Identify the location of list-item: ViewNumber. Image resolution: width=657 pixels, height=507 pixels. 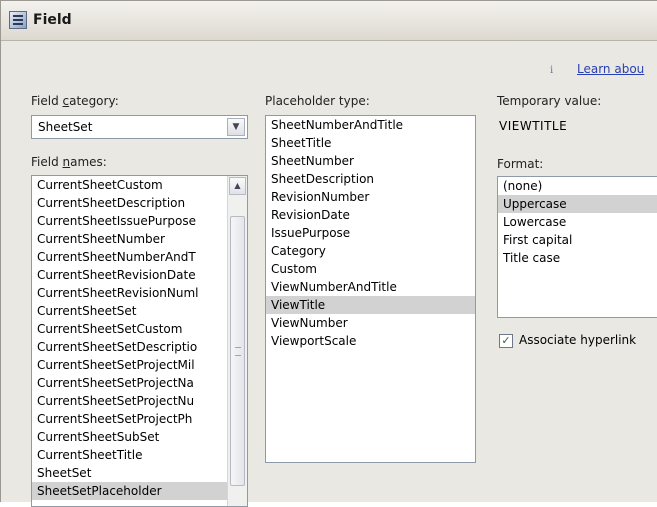
(370, 323).